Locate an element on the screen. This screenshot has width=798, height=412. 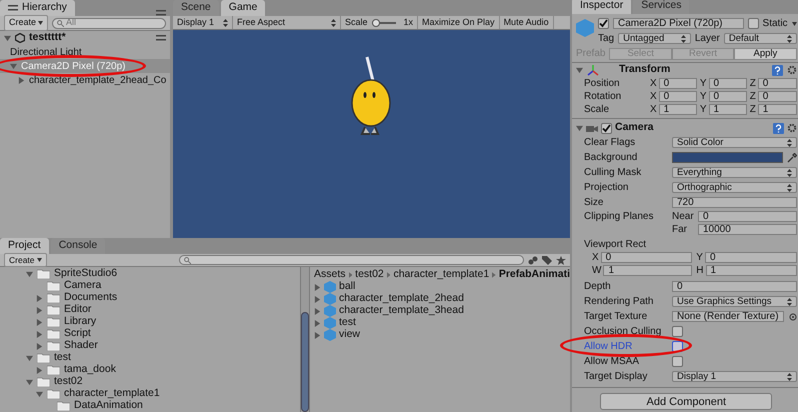
axis-label: Y is located at coordinates (703, 110).